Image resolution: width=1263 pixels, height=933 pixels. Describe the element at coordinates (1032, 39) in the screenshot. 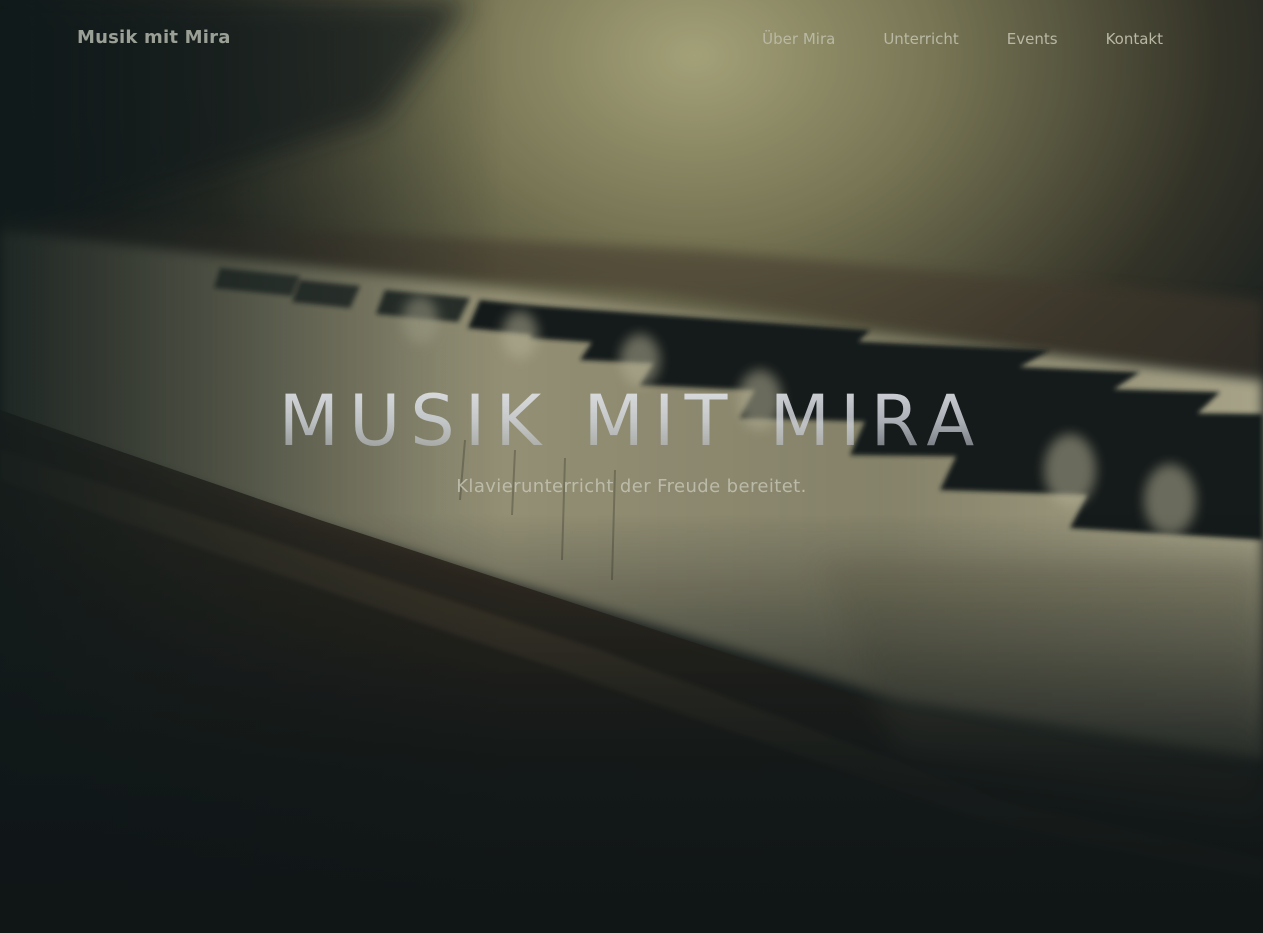

I see `nav-link-events: Events` at that location.